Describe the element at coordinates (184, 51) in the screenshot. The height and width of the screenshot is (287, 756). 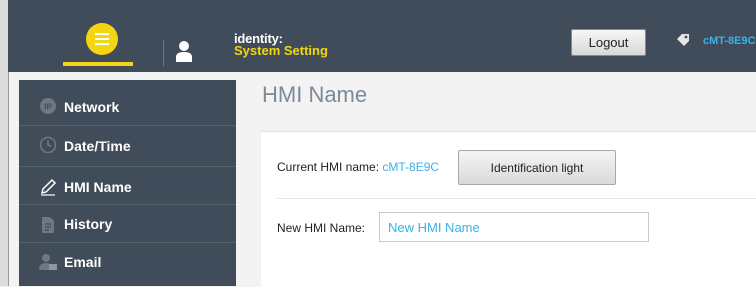
I see `user-icon` at that location.